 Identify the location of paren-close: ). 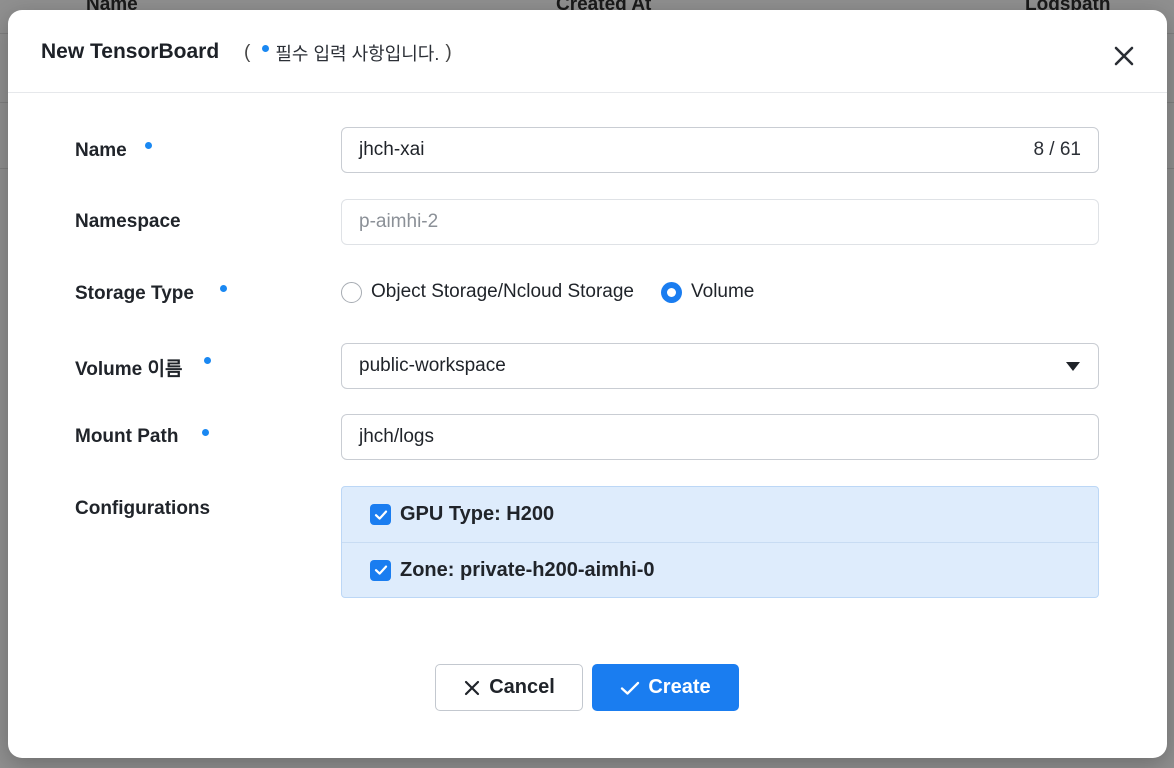
(448, 52).